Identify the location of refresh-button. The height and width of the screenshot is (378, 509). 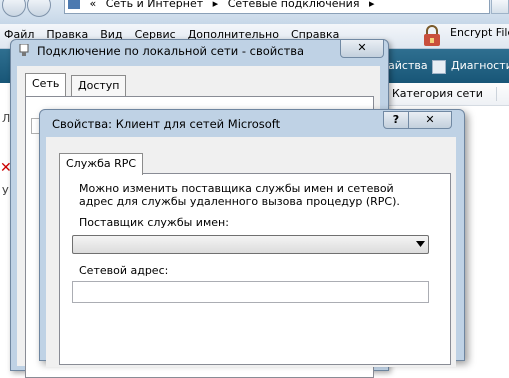
(500, 7).